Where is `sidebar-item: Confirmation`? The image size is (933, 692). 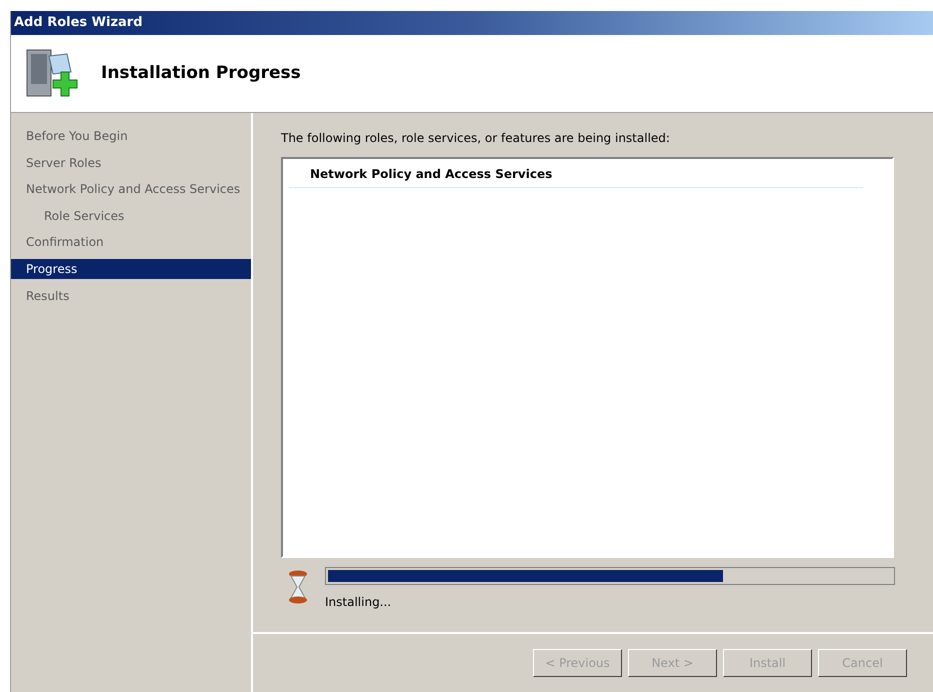
sidebar-item: Confirmation is located at coordinates (131, 242).